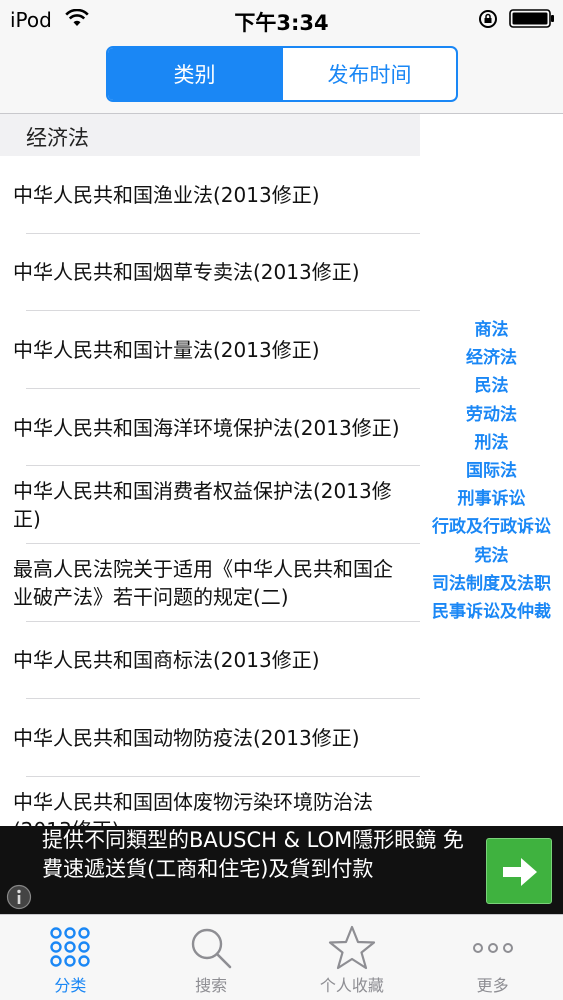 The height and width of the screenshot is (1000, 563). I want to click on list-item: 中华人民共和国烟草专卖法(2013修正), so click(210, 273).